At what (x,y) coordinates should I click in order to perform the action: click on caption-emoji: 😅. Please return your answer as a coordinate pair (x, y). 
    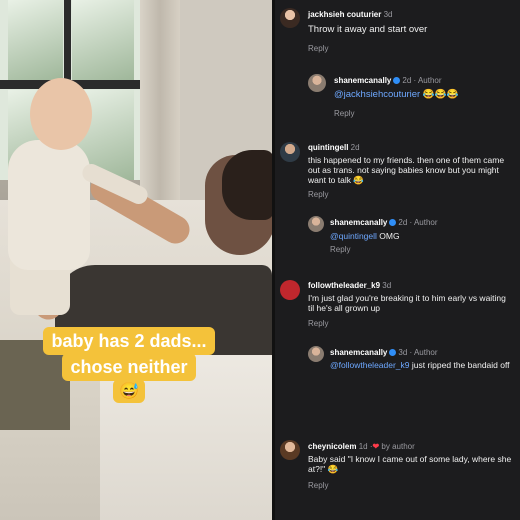
    Looking at the image, I should click on (129, 391).